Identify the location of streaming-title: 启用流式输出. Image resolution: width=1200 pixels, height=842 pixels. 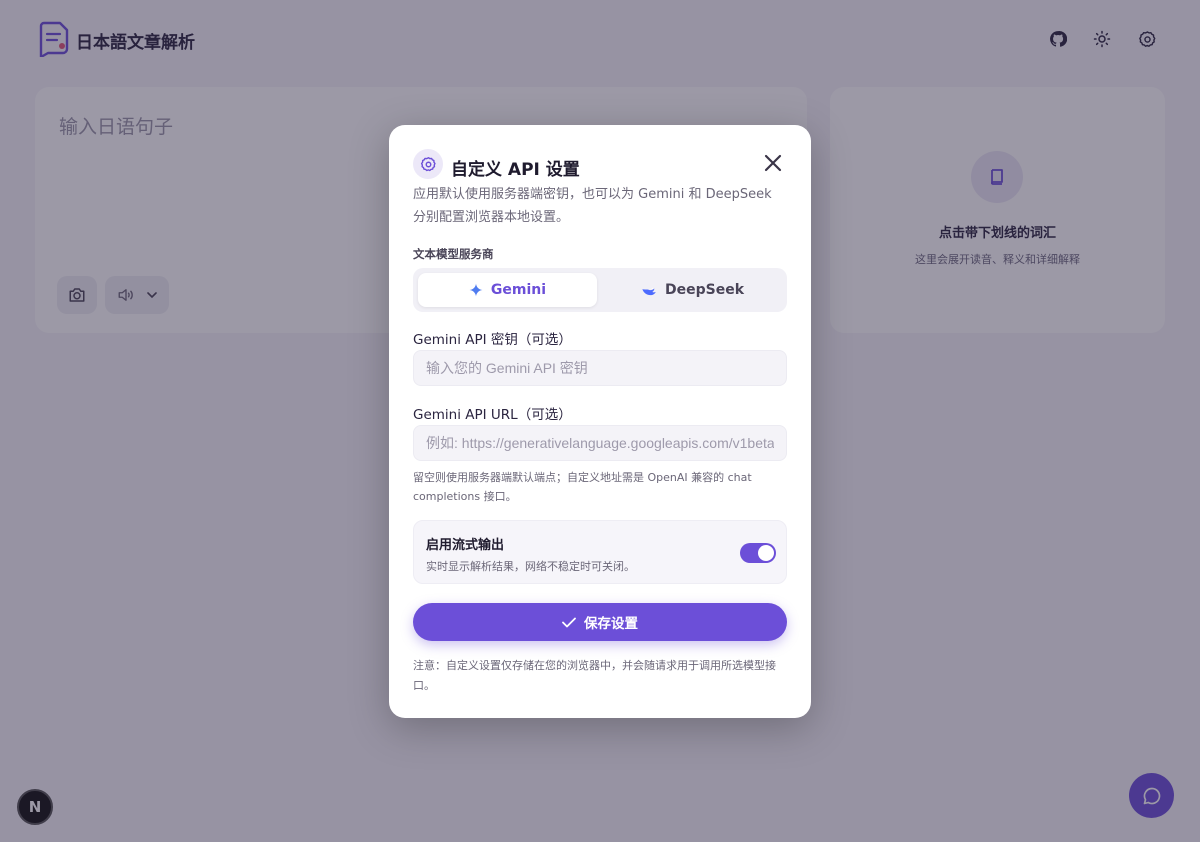
(465, 545).